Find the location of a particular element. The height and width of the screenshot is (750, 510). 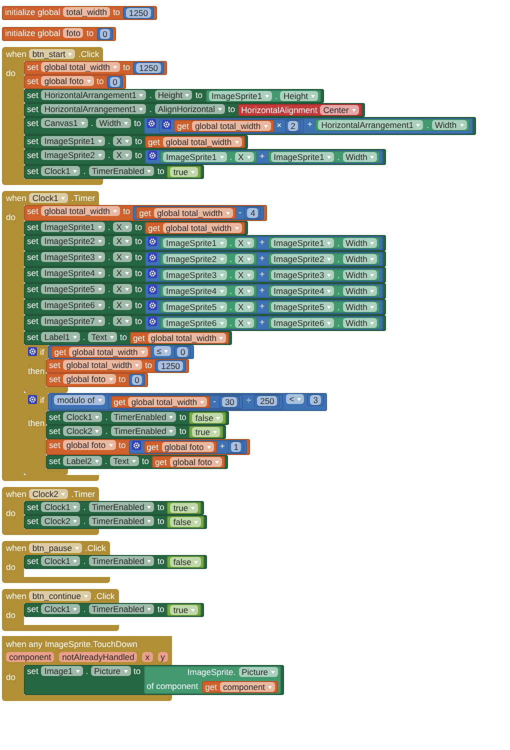

number-field: 30 is located at coordinates (230, 402).